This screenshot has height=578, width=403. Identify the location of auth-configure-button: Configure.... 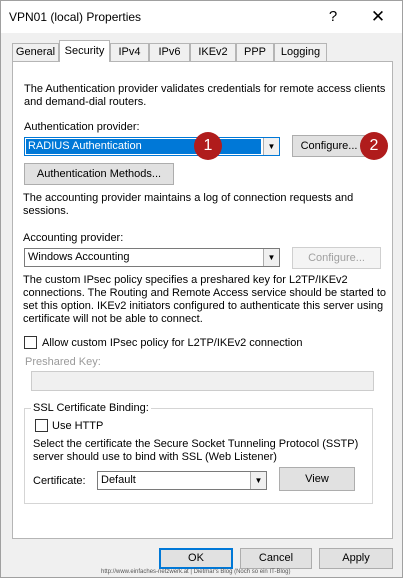
(329, 146).